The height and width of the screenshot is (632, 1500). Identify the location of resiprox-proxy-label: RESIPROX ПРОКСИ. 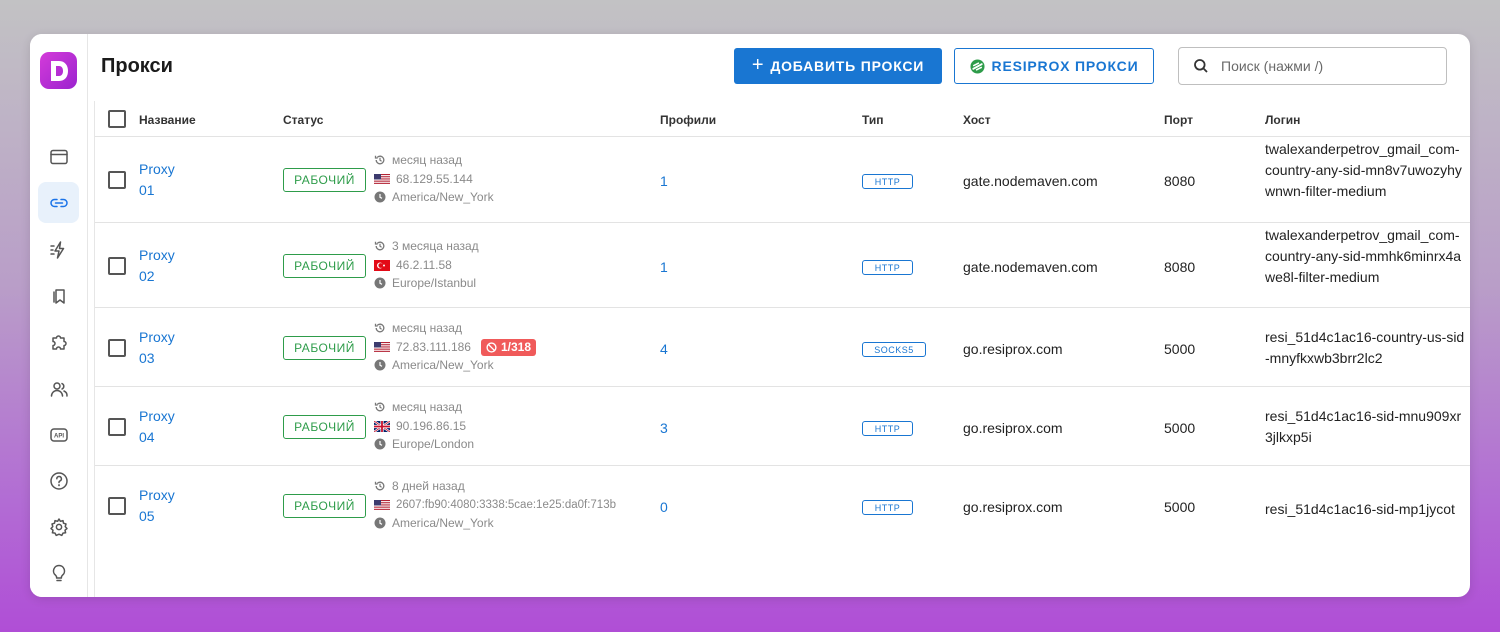
(1065, 66).